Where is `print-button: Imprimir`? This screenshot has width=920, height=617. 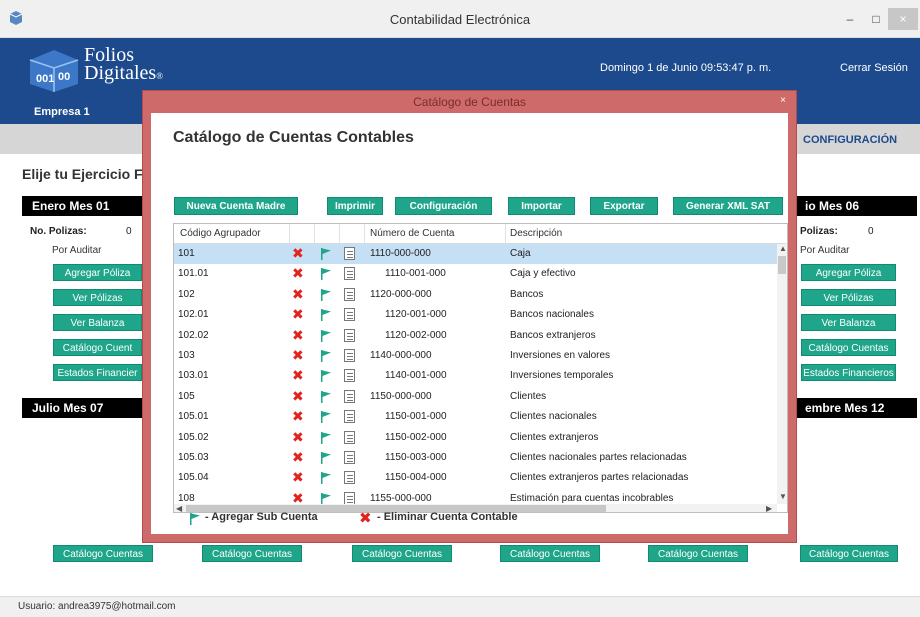
print-button: Imprimir is located at coordinates (355, 206).